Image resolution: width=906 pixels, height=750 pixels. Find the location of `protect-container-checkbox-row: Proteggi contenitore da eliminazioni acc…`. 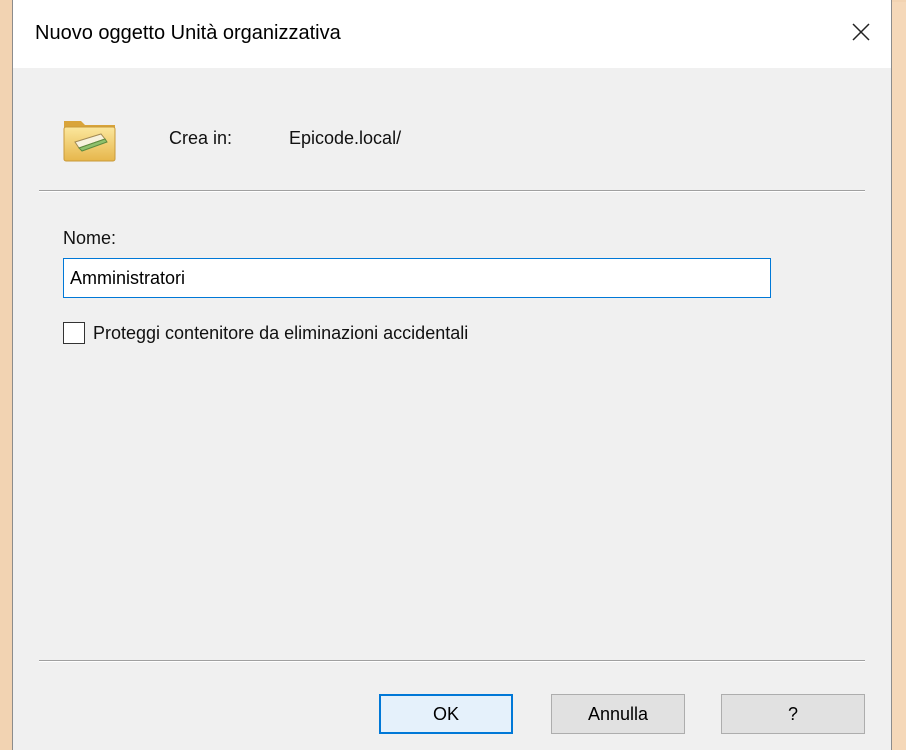

protect-container-checkbox-row: Proteggi contenitore da eliminazioni acc… is located at coordinates (265, 333).